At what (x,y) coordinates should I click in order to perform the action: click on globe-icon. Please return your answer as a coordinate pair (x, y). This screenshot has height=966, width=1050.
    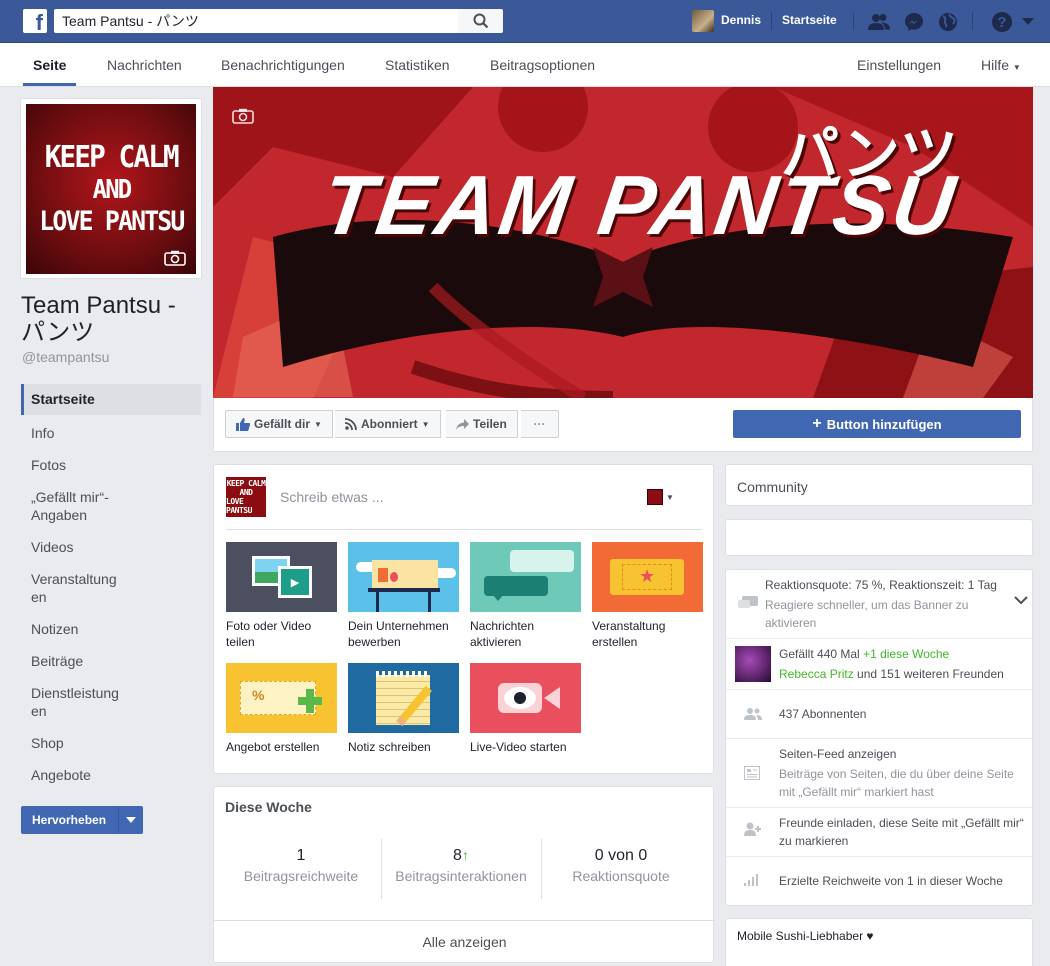
    Looking at the image, I should click on (948, 22).